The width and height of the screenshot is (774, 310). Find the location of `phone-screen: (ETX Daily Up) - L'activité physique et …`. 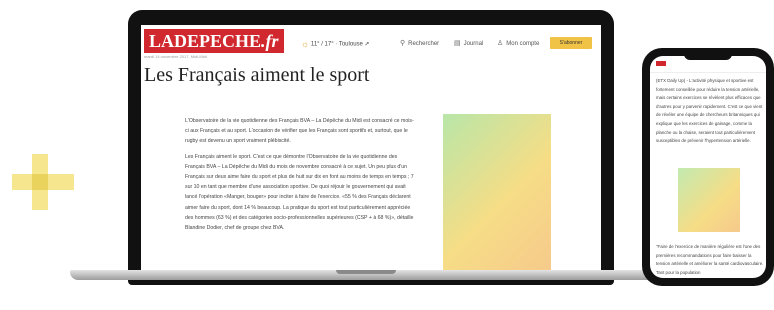

phone-screen: (ETX Daily Up) - L'activité physique et … is located at coordinates (708, 167).